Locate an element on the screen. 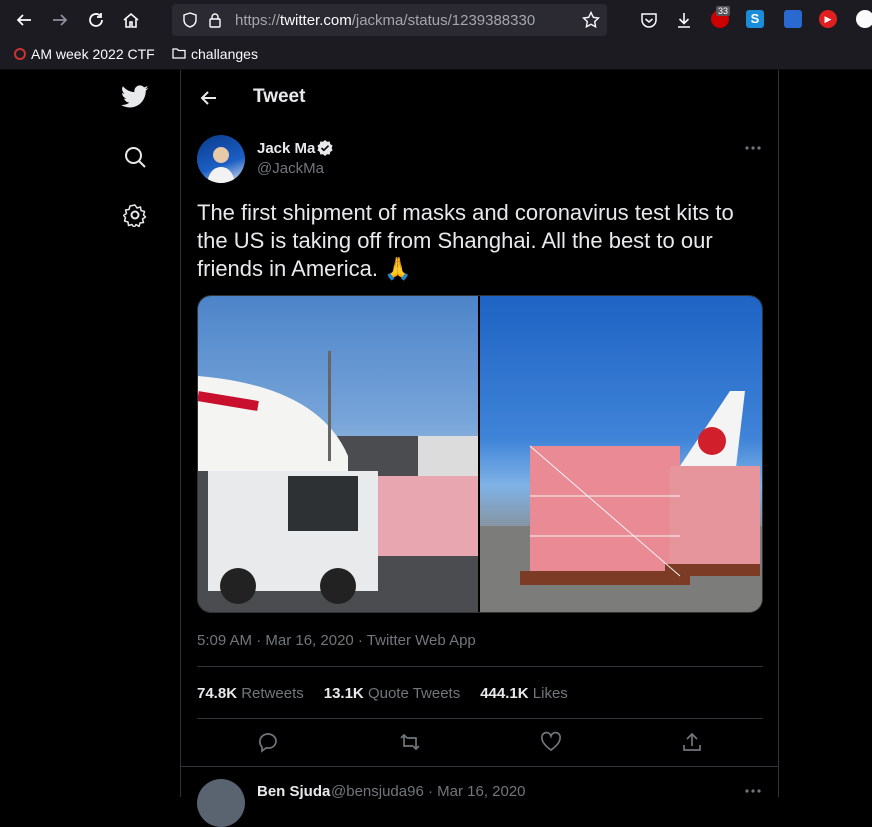  reply-author-name: Ben Sjuda is located at coordinates (293, 791).